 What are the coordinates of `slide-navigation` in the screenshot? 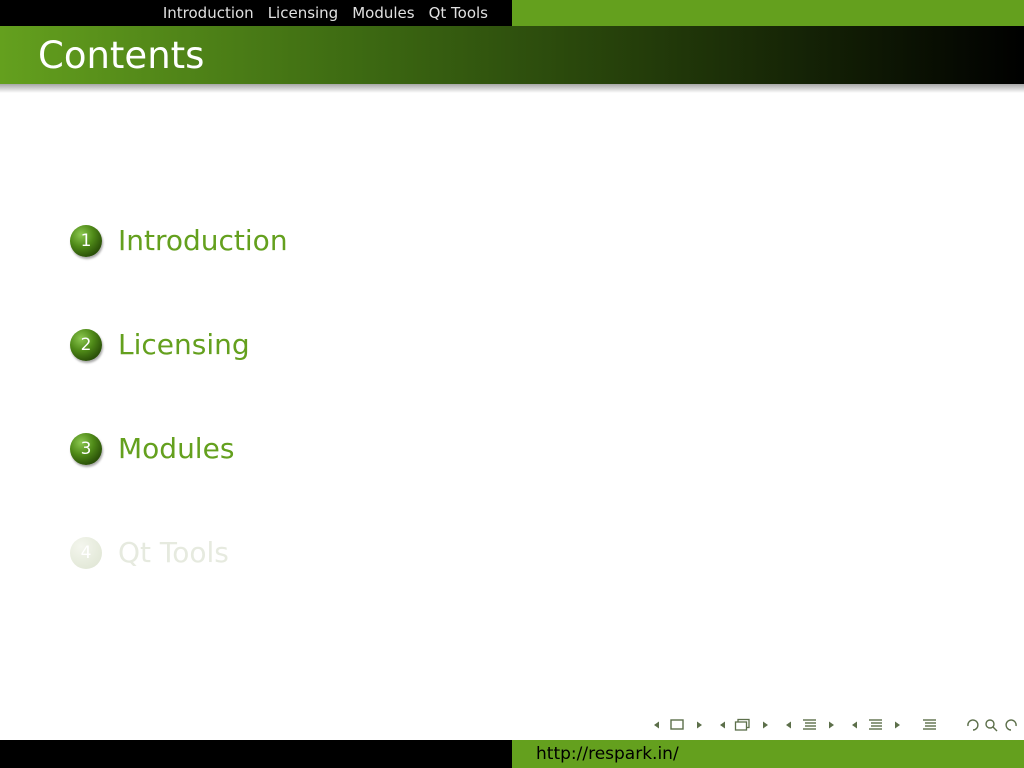 It's located at (744, 725).